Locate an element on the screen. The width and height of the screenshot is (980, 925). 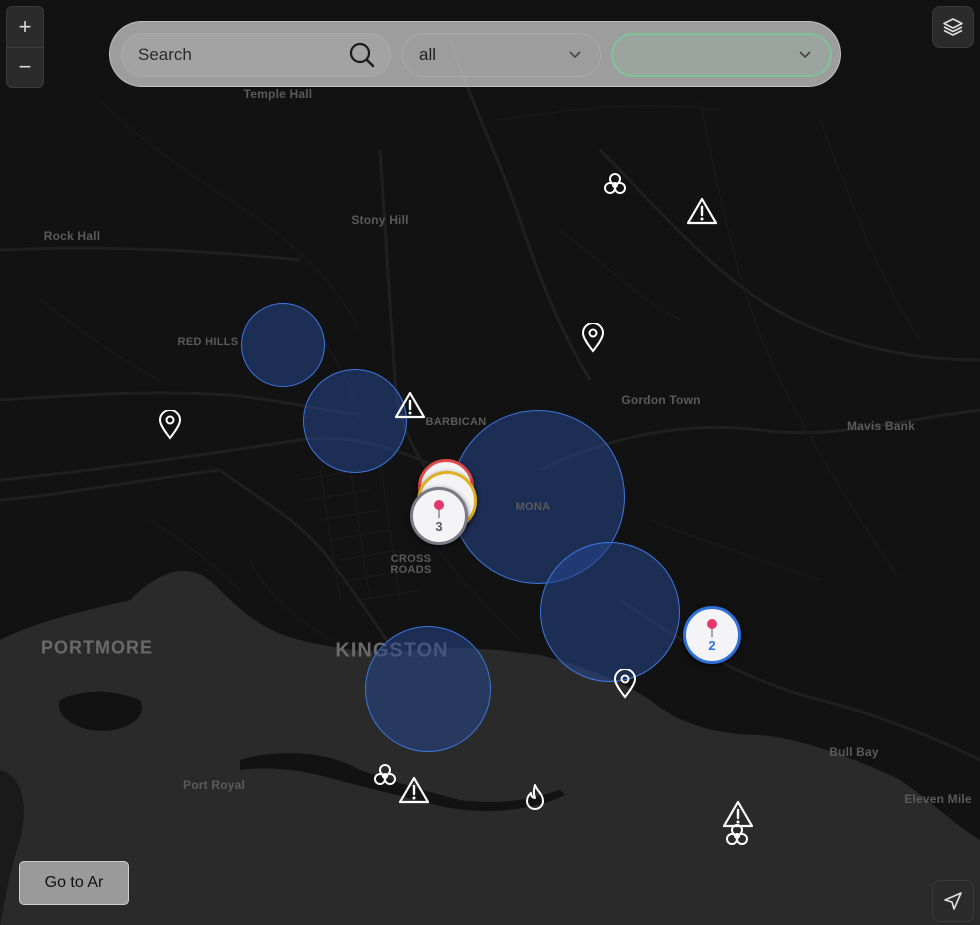
place-label-red-hills: RED HILLS is located at coordinates (208, 342).